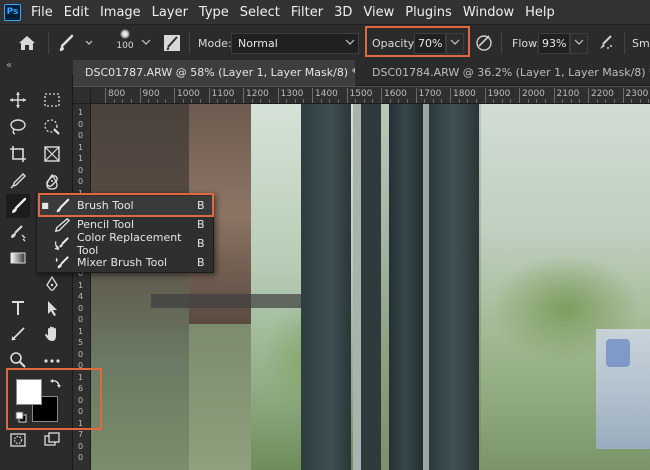  Describe the element at coordinates (125, 262) in the screenshot. I see `flyout-item-mixer-brush-tool: Mixer Brush Tool B` at that location.